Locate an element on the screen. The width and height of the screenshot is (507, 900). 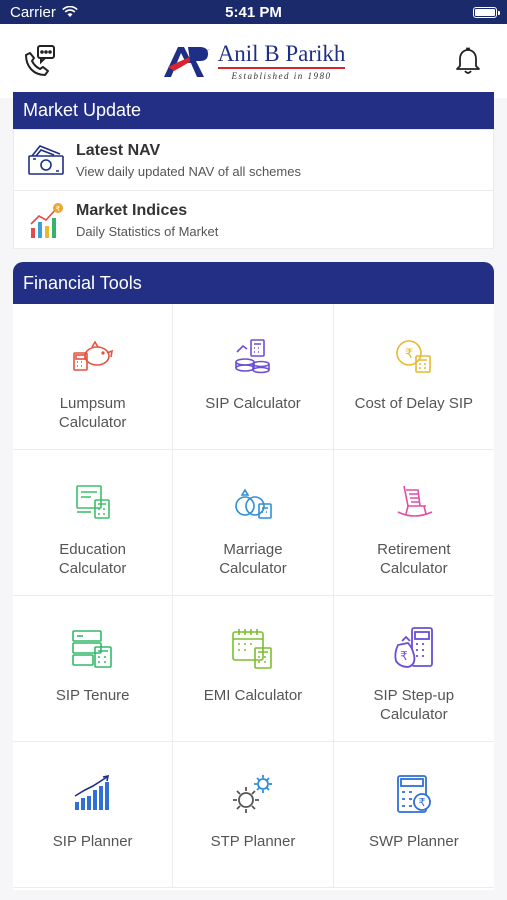
app-logo: Anil B Parikh Established in 1980 is located at coordinates (254, 61).